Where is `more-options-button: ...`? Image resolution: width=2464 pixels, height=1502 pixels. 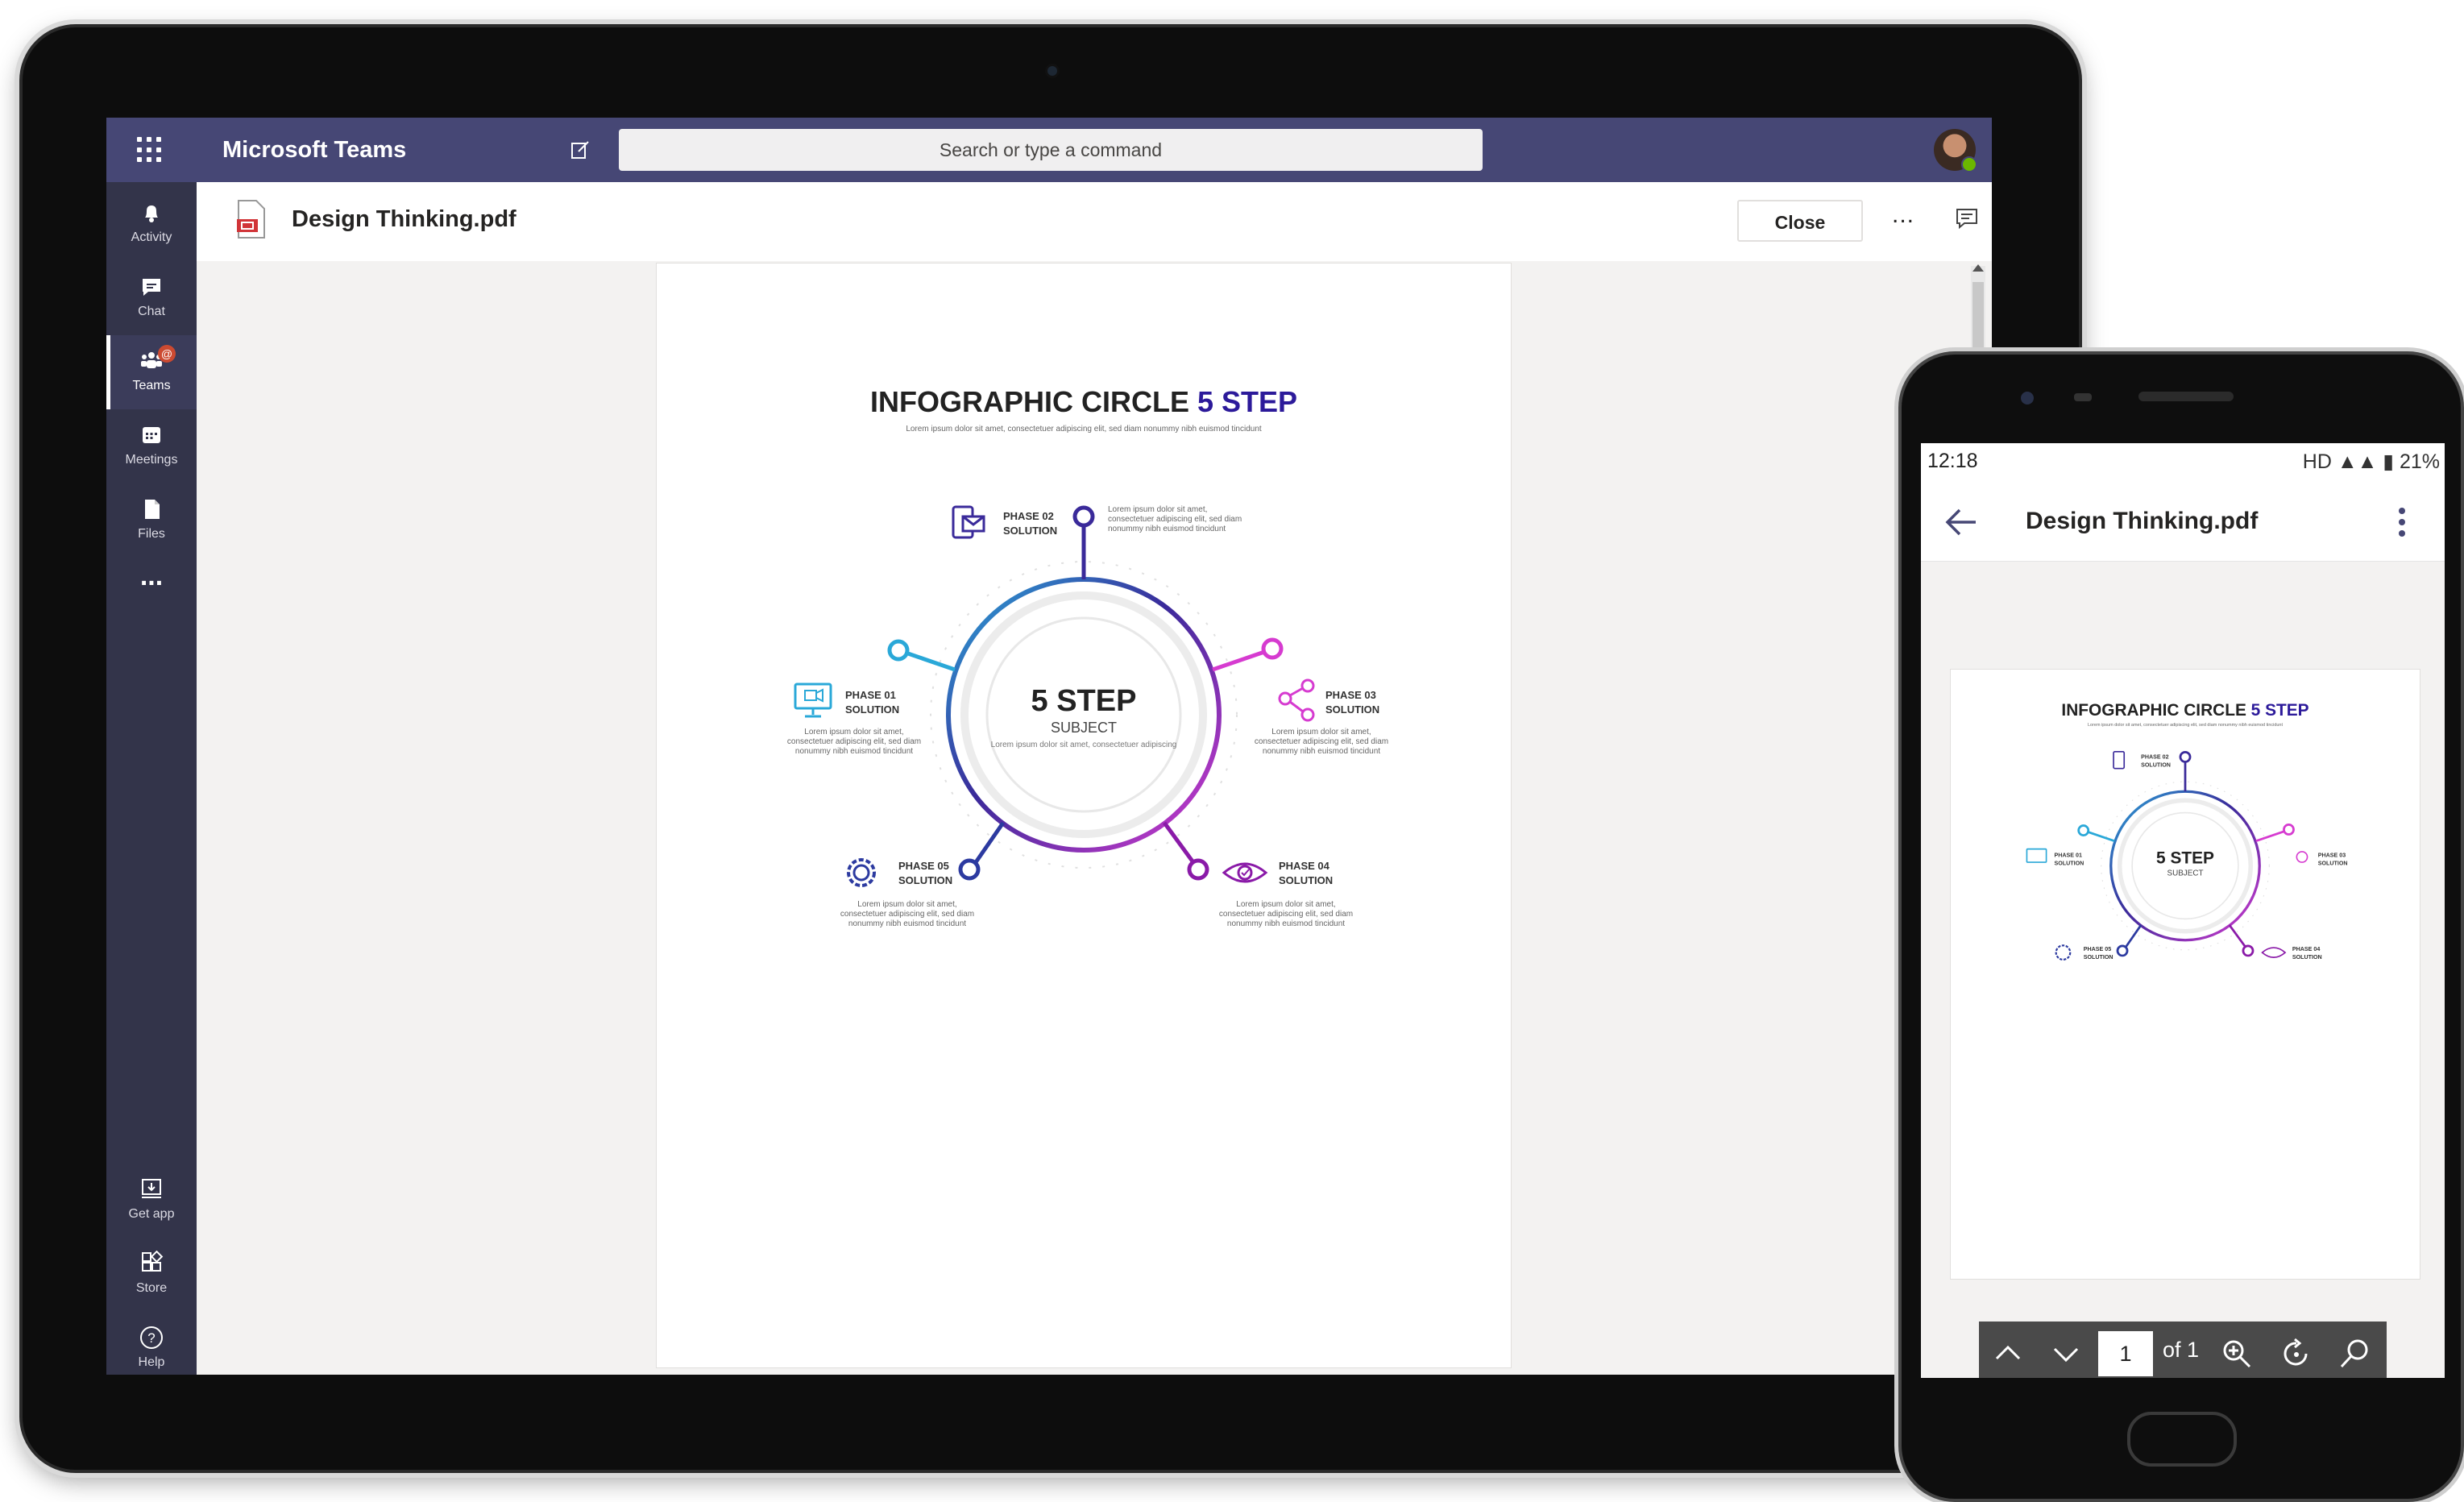 more-options-button: ... is located at coordinates (1903, 219).